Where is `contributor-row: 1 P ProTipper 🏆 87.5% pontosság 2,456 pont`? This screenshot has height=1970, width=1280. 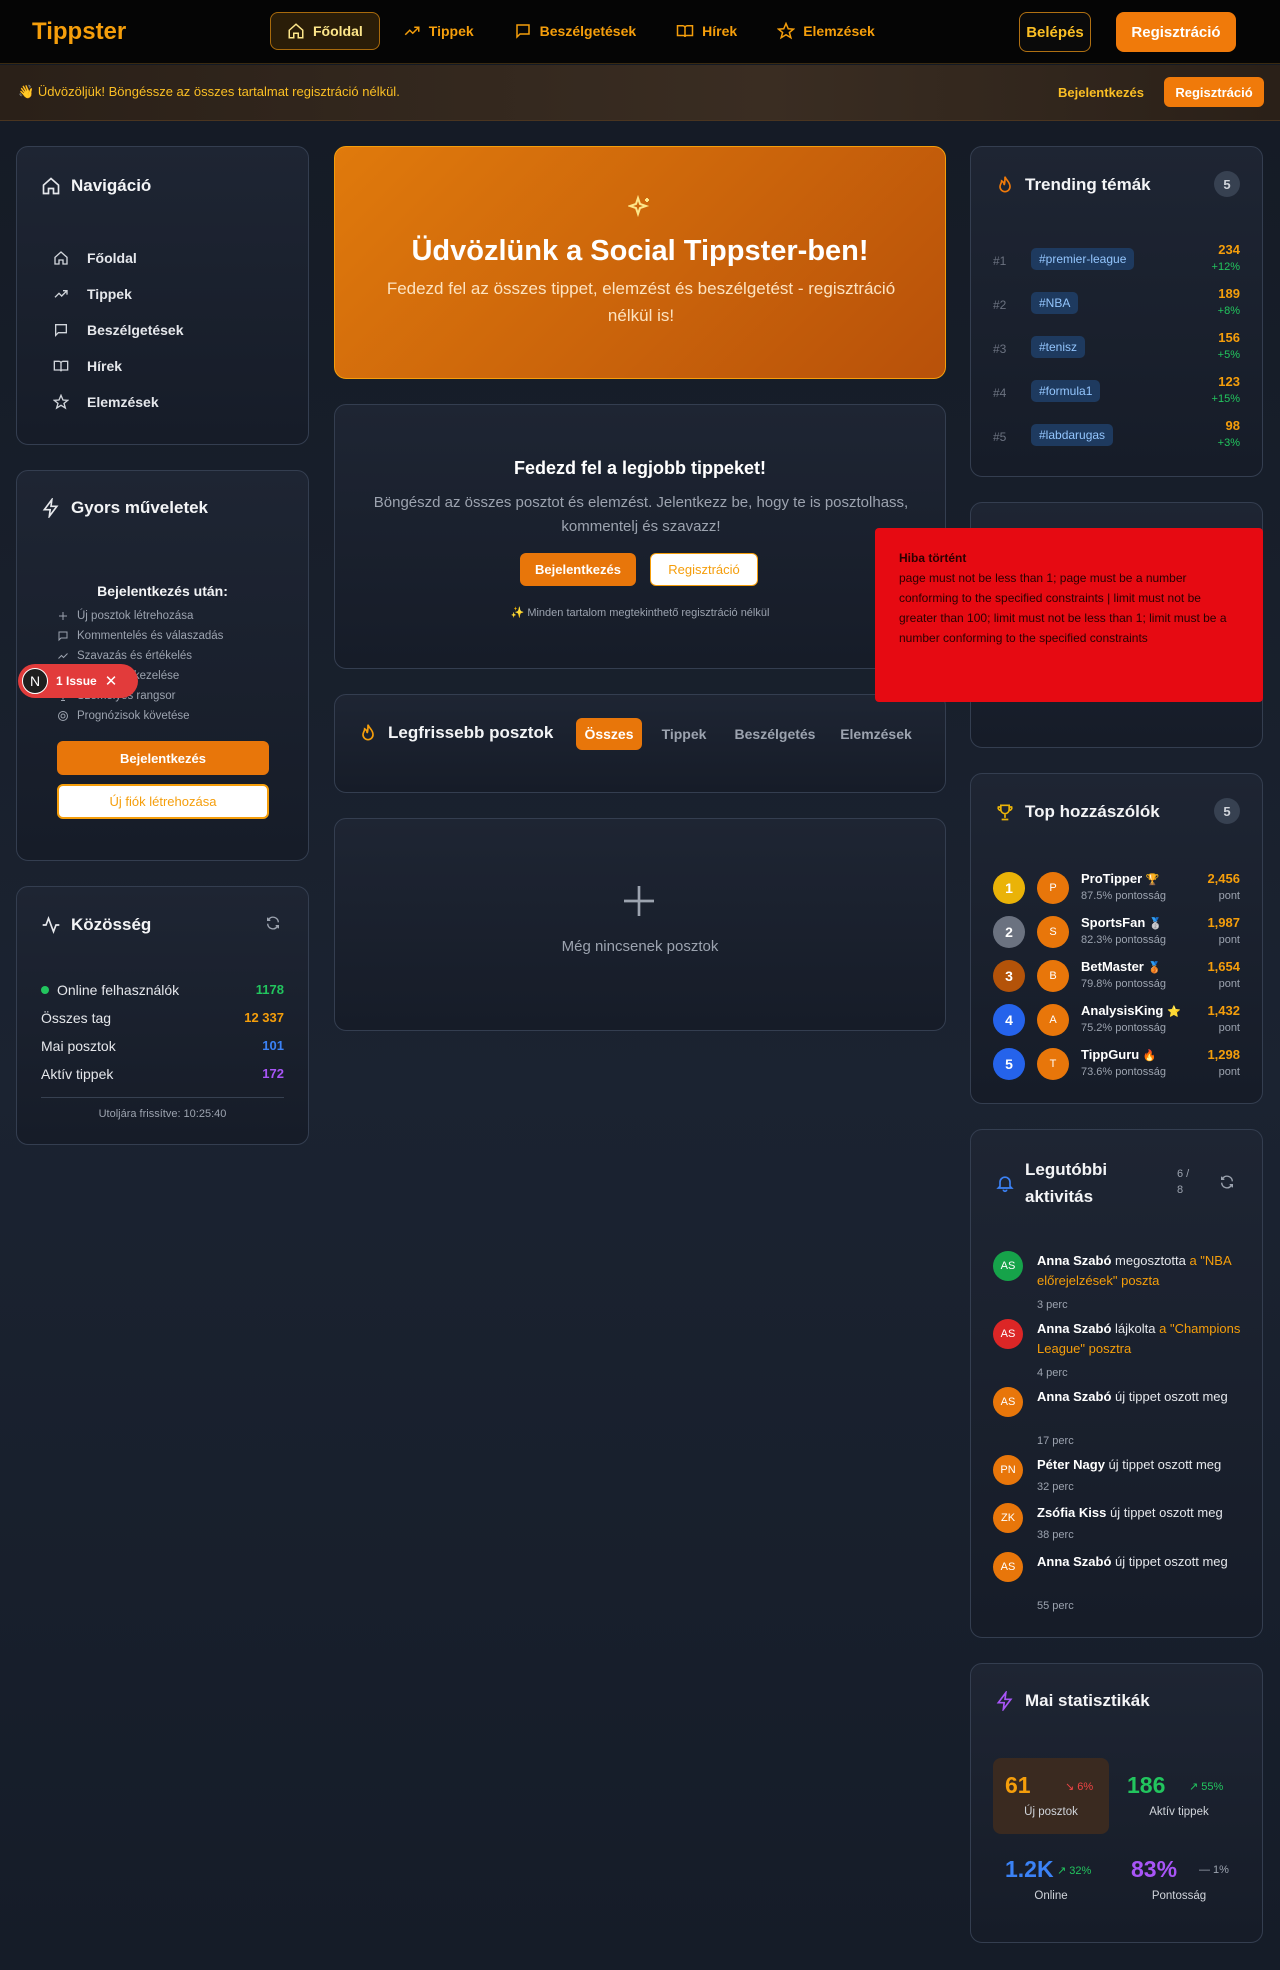 contributor-row: 1 P ProTipper 🏆 87.5% pontosság 2,456 pont is located at coordinates (1116, 888).